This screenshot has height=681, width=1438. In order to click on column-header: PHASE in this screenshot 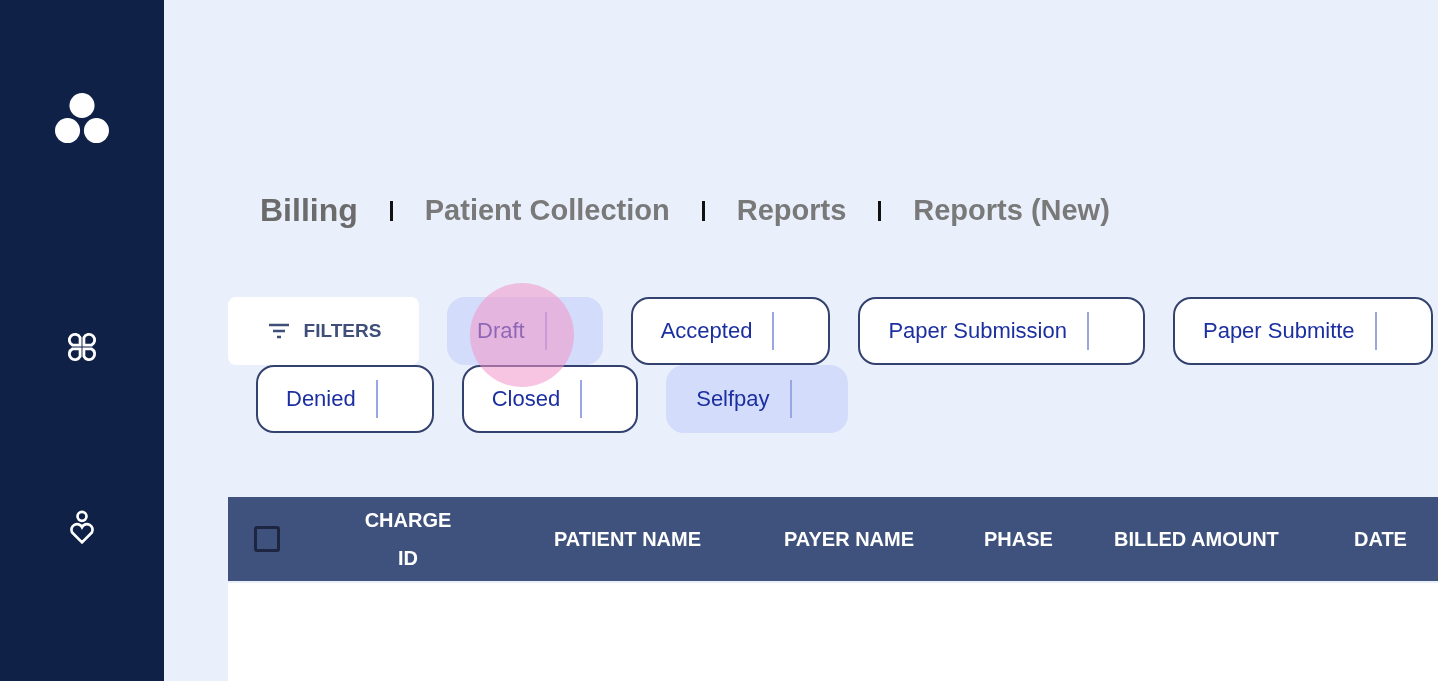, I will do `click(1018, 539)`.